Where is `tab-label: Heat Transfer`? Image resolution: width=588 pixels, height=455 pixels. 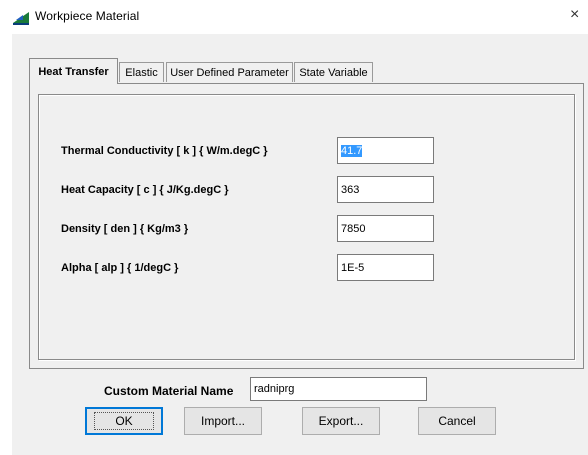 tab-label: Heat Transfer is located at coordinates (73, 71).